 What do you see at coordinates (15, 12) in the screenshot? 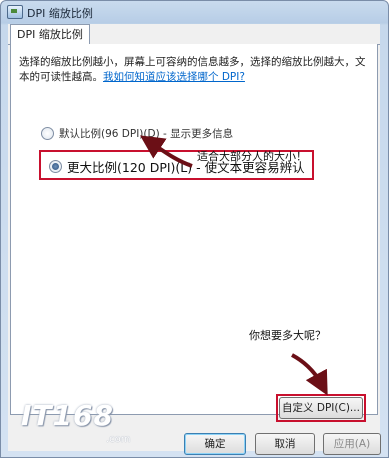
I see `monitor-icon` at bounding box center [15, 12].